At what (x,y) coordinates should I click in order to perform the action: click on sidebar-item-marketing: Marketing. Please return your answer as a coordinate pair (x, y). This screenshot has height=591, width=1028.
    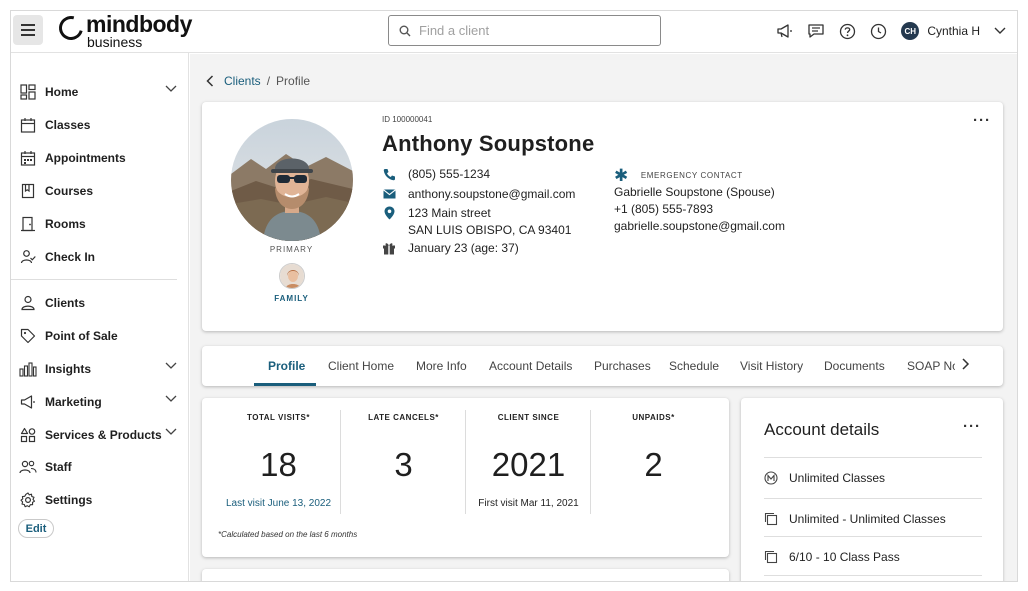
    Looking at the image, I should click on (98, 402).